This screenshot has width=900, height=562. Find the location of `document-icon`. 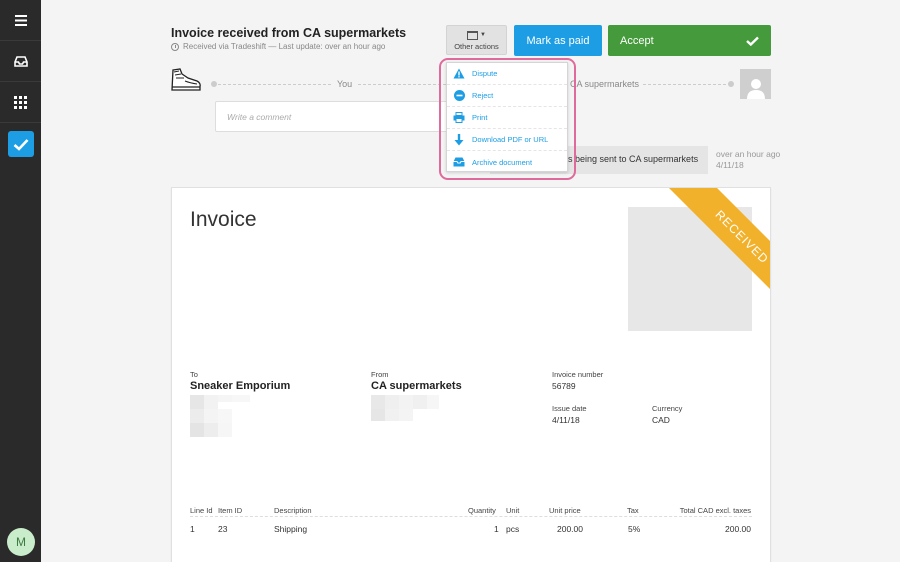

document-icon is located at coordinates (473, 35).